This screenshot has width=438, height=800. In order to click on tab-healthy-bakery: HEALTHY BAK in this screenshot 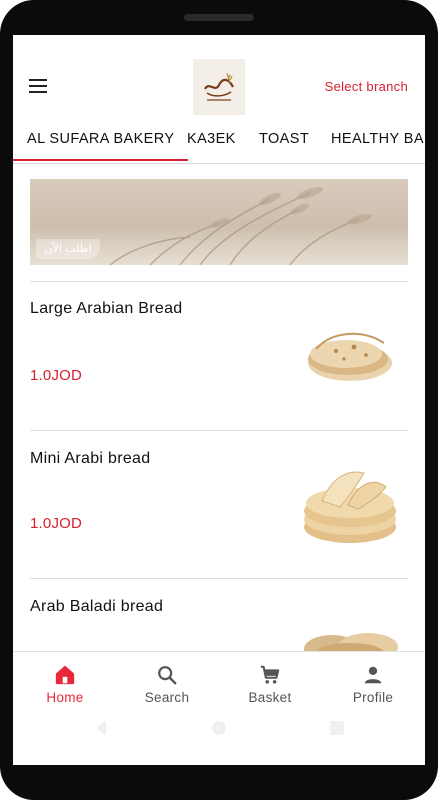, I will do `click(378, 139)`.